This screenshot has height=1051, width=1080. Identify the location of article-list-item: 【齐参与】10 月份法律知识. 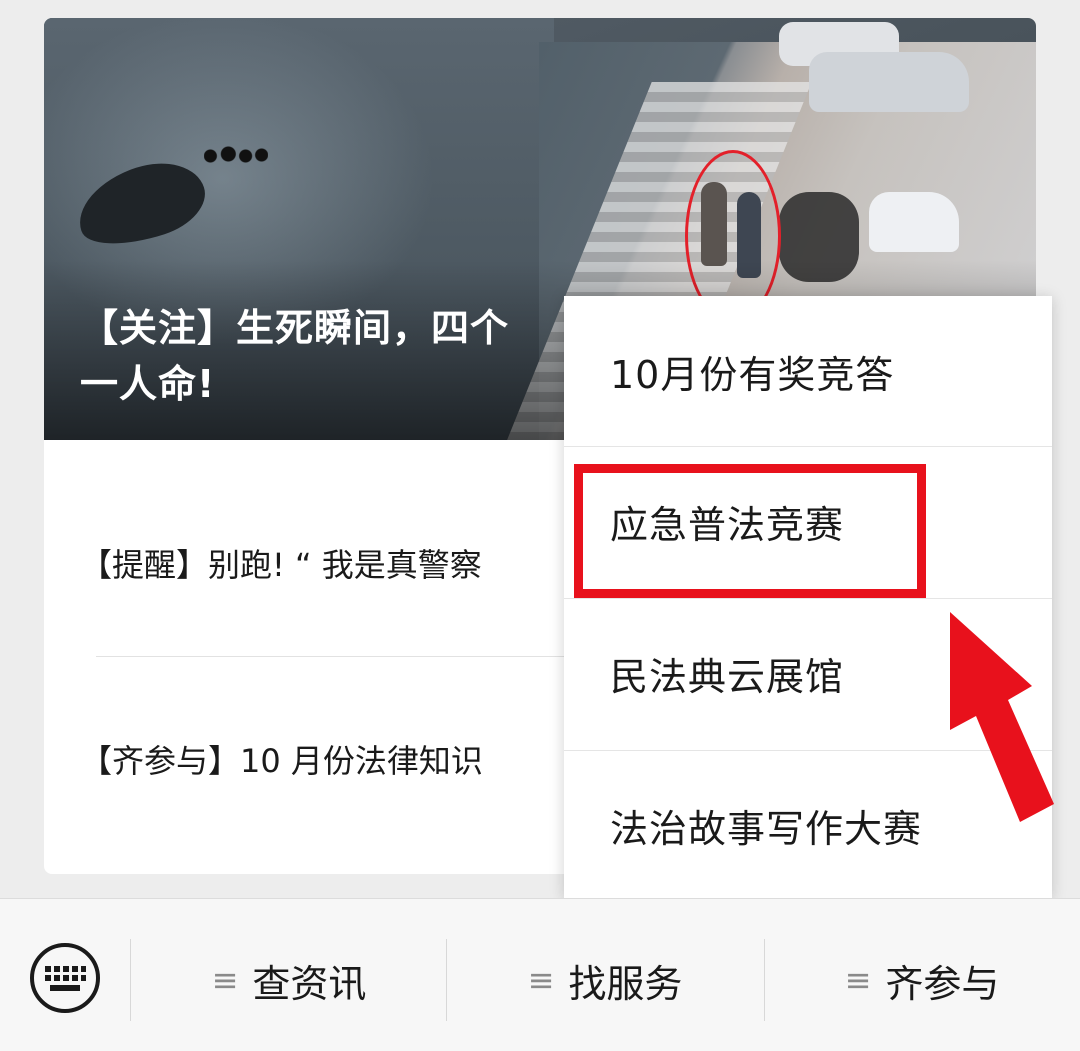
(330, 759).